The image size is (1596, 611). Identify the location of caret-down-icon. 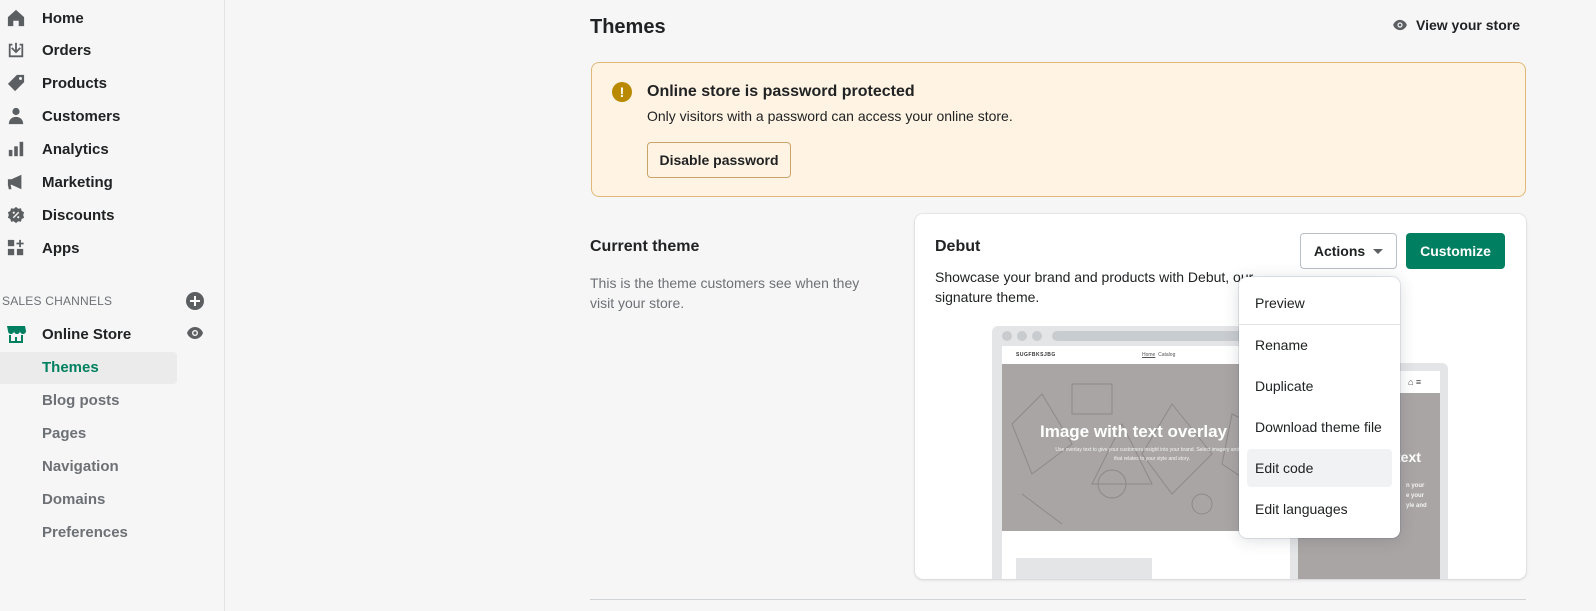
(1378, 251).